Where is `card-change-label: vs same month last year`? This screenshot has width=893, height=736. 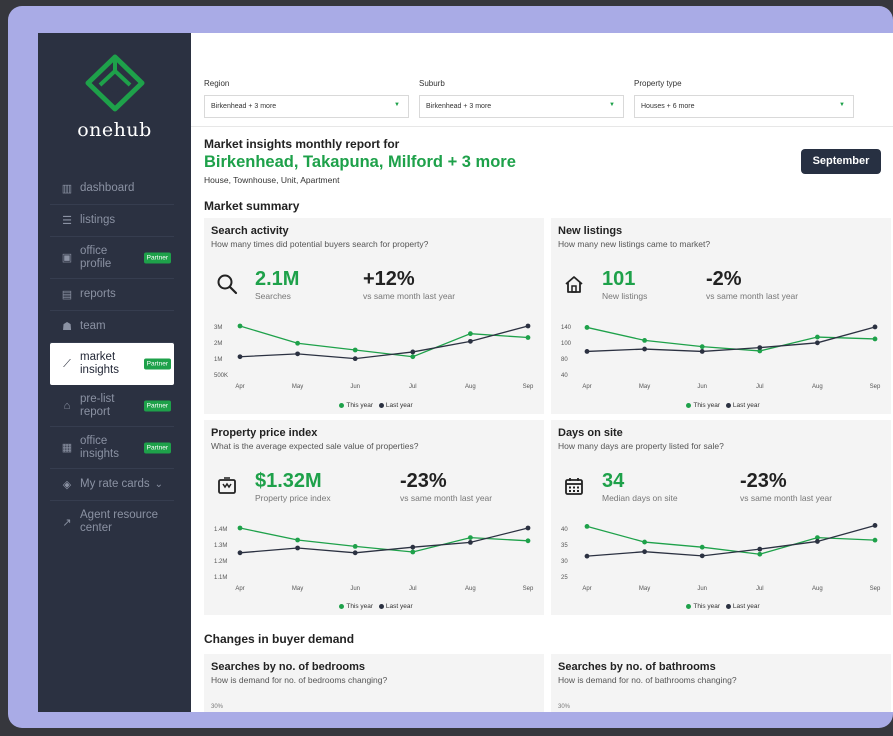
card-change-label: vs same month last year is located at coordinates (786, 498).